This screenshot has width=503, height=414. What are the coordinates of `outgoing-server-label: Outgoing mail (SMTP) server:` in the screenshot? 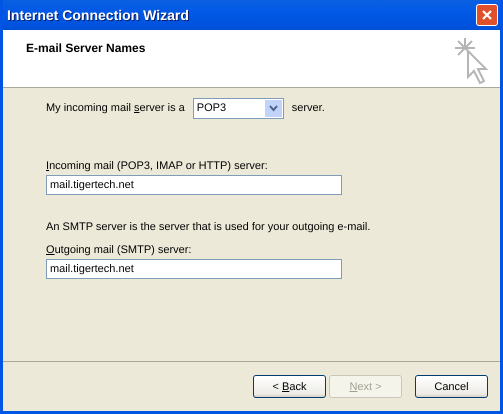 It's located at (119, 250).